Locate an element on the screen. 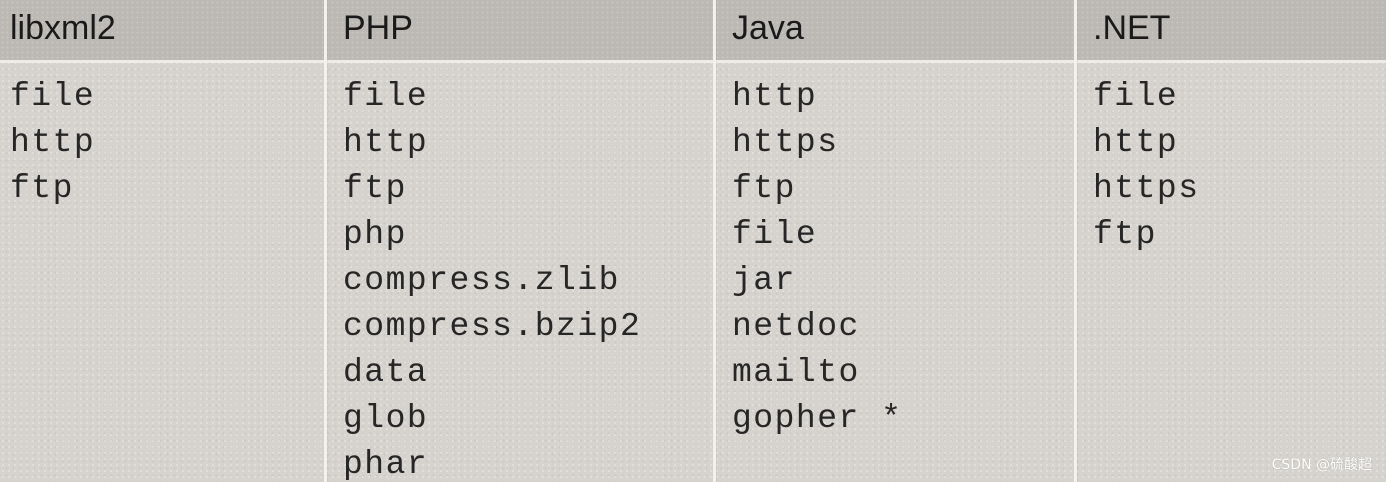 The height and width of the screenshot is (482, 1386). list-item: glob is located at coordinates (386, 418).